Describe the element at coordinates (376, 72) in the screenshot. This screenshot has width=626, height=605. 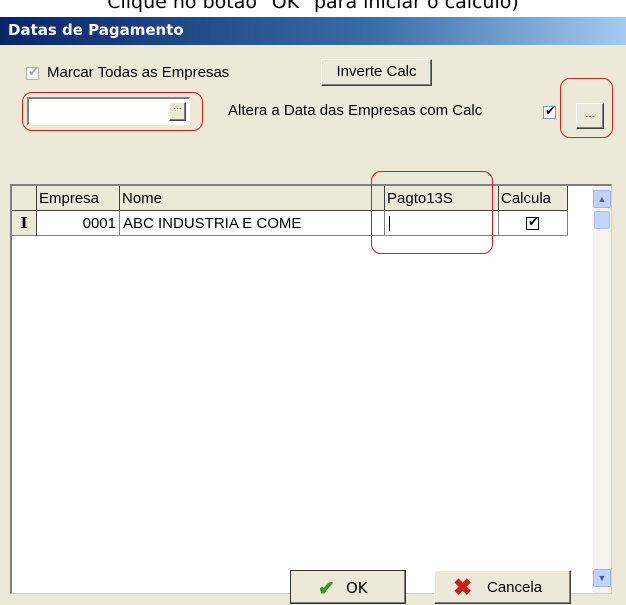
I see `invert-calc-button: Inverte Calc` at that location.